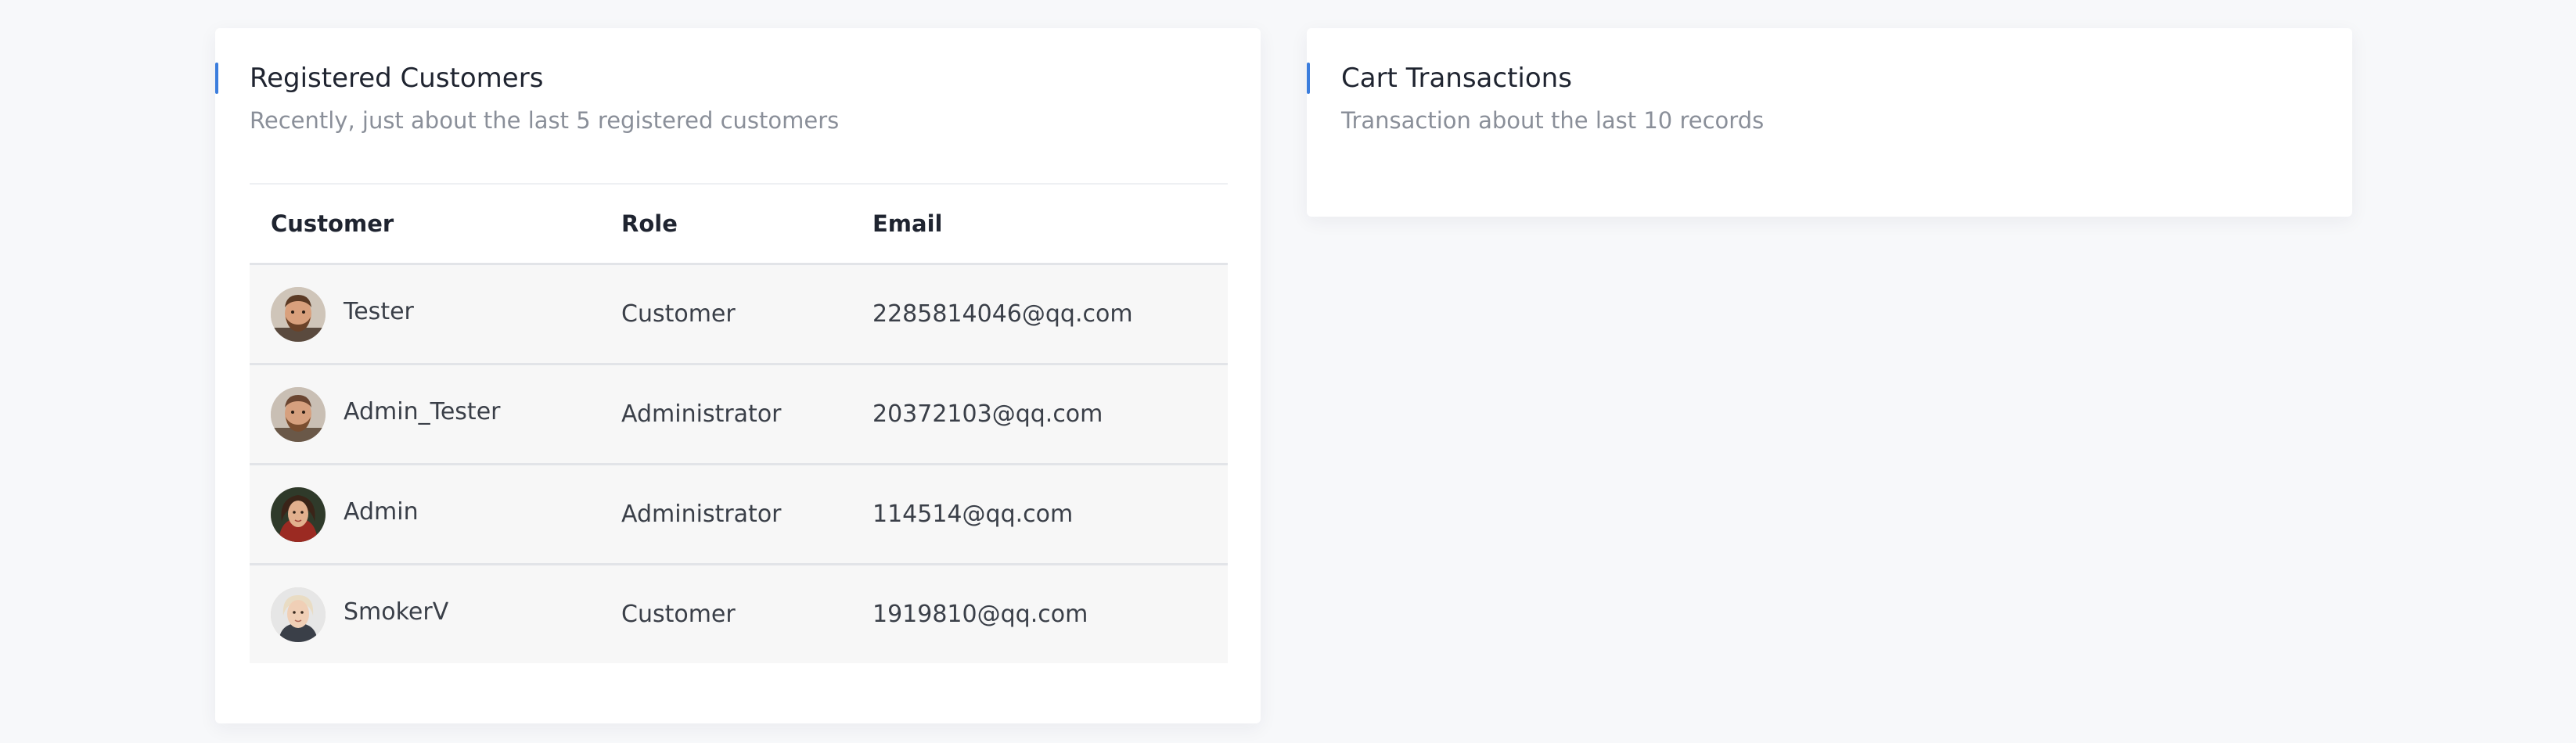  Describe the element at coordinates (988, 414) in the screenshot. I see `customer-email: 20372103@qq.com` at that location.